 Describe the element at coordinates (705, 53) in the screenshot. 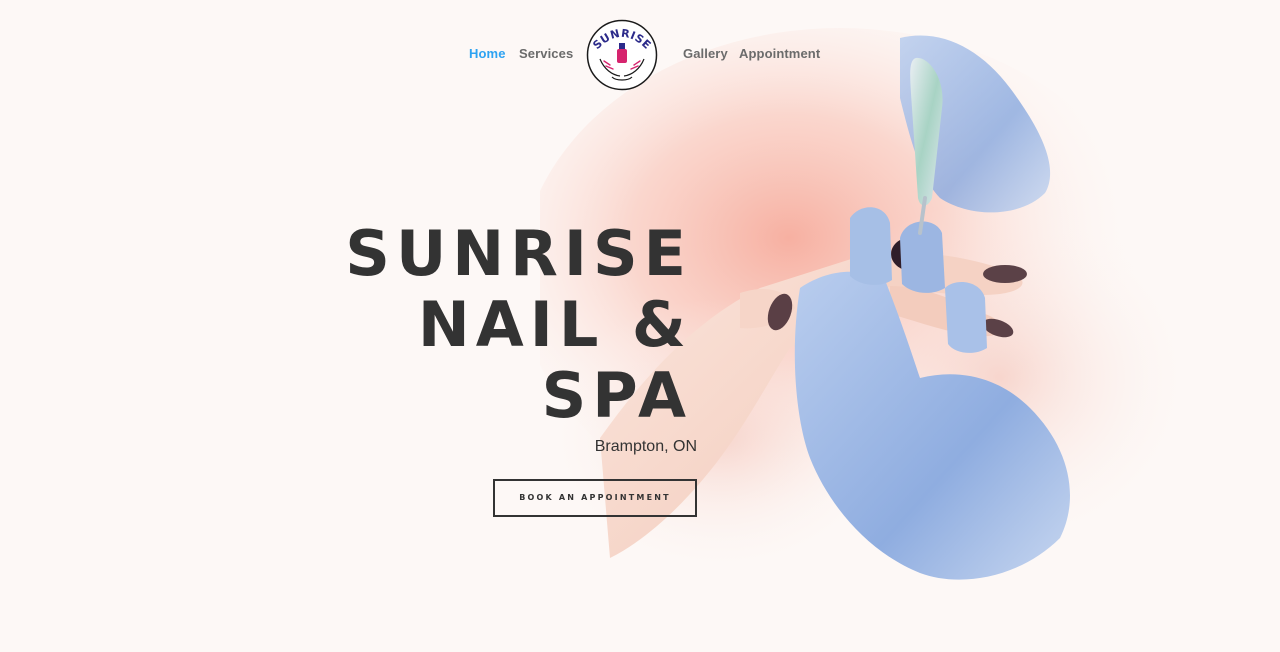

I see `nav-gallery-link: Gallery` at that location.